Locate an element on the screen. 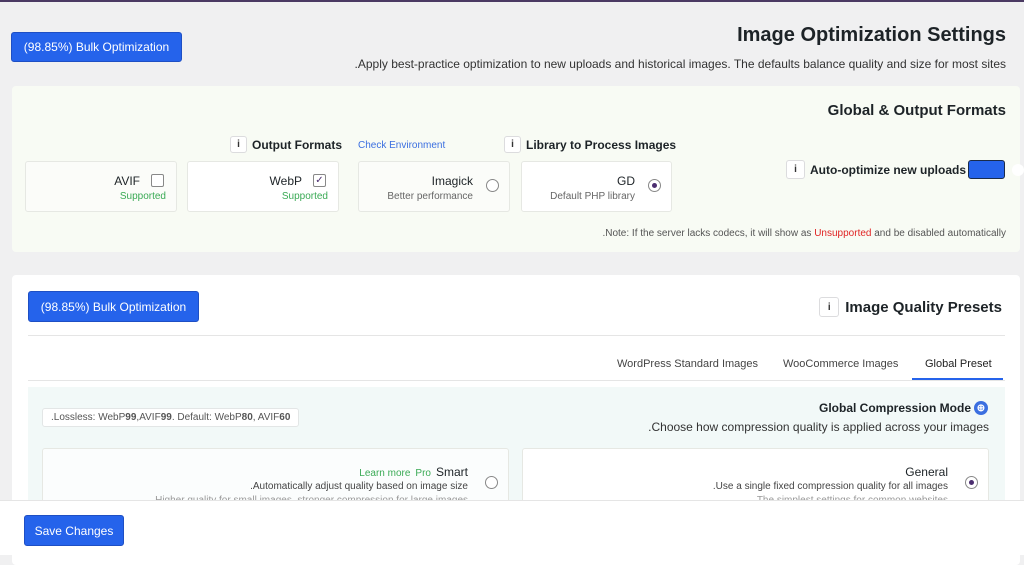  mode-title-text: Global Compression Mode is located at coordinates (894, 408).